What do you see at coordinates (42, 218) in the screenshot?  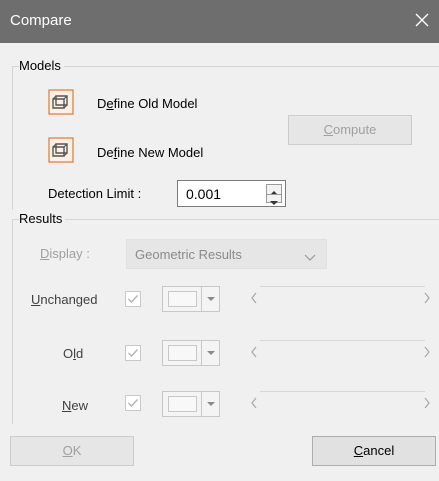 I see `results-legend: Results` at bounding box center [42, 218].